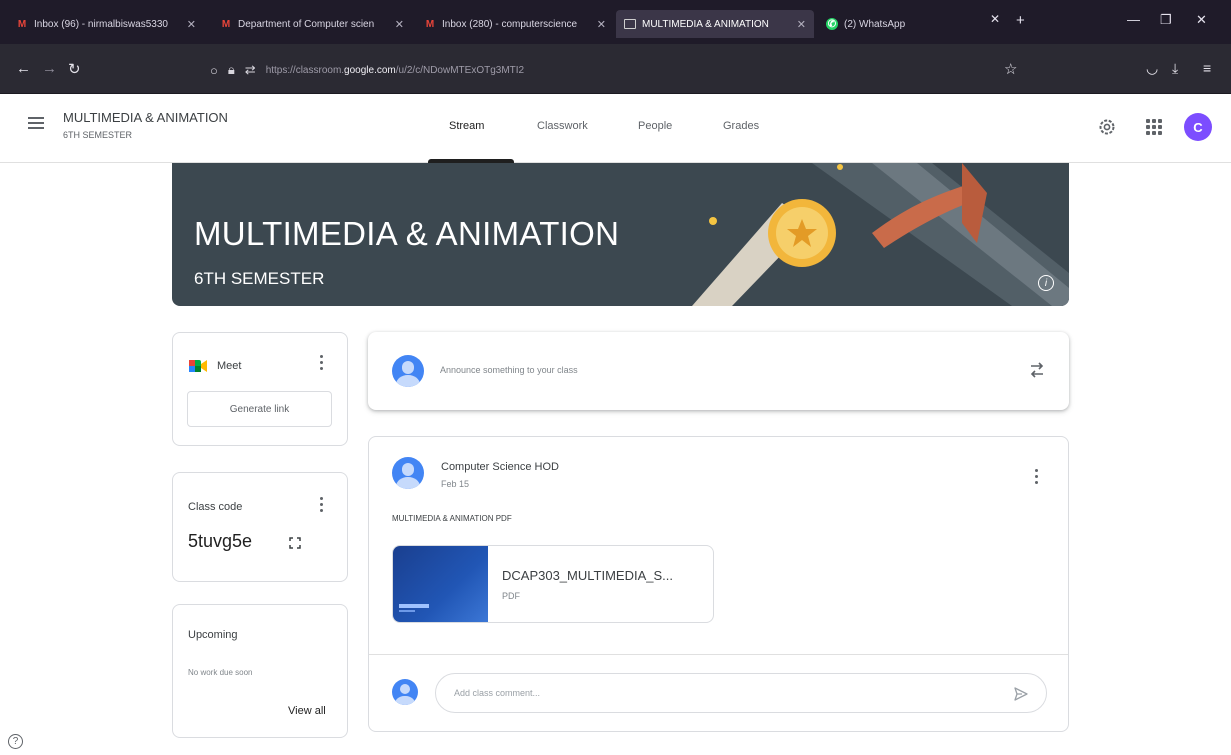  Describe the element at coordinates (1201, 20) in the screenshot. I see `window-close-icon: ✕` at that location.